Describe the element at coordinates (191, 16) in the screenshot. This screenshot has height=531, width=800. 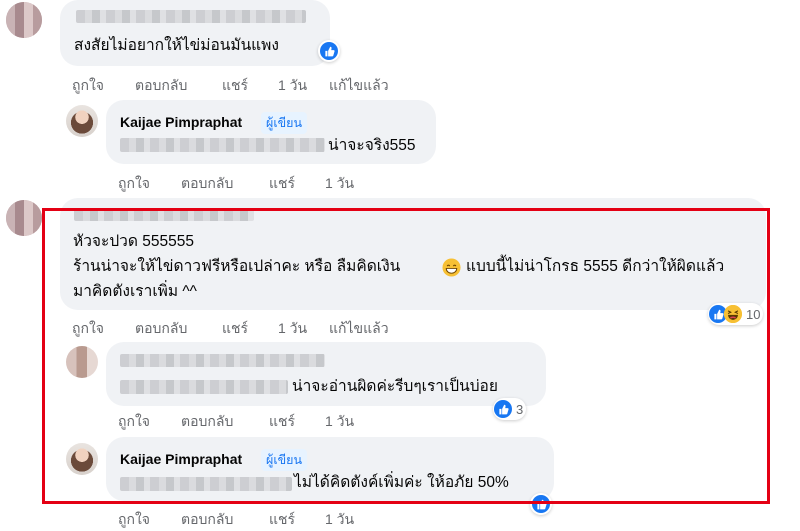
I see `blurred-name` at that location.